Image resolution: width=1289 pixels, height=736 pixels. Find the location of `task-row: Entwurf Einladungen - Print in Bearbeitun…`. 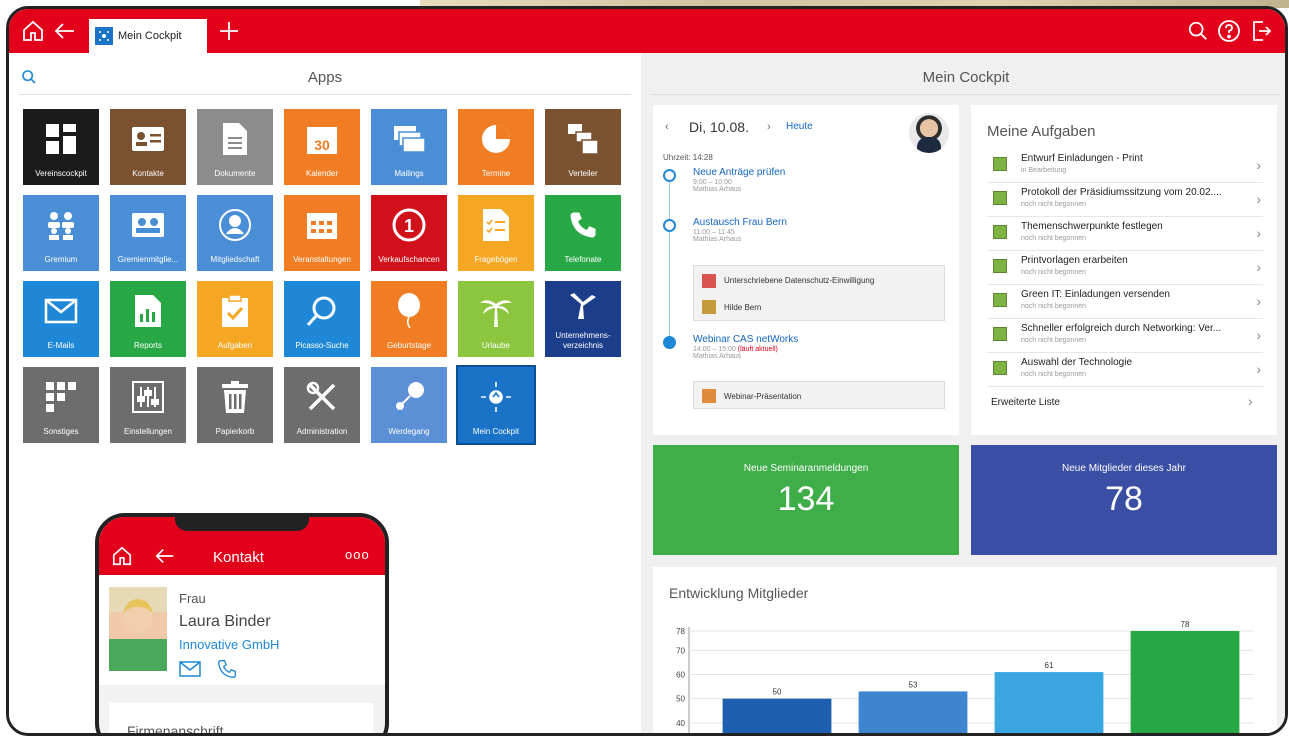

task-row: Entwurf Einladungen - Print in Bearbeitun… is located at coordinates (1125, 166).